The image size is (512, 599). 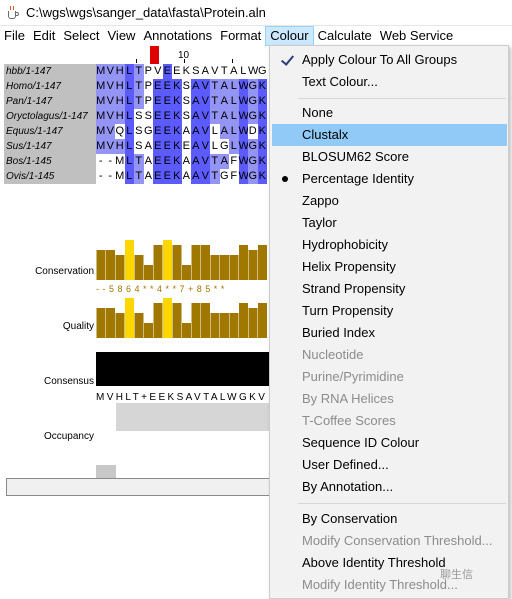 What do you see at coordinates (50, 71) in the screenshot?
I see `sequence-id: hbb/1-147` at bounding box center [50, 71].